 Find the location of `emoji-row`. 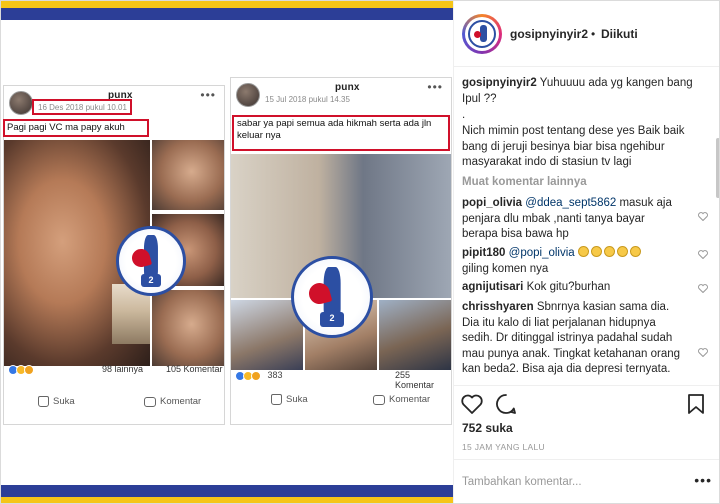

emoji-row is located at coordinates (610, 252).